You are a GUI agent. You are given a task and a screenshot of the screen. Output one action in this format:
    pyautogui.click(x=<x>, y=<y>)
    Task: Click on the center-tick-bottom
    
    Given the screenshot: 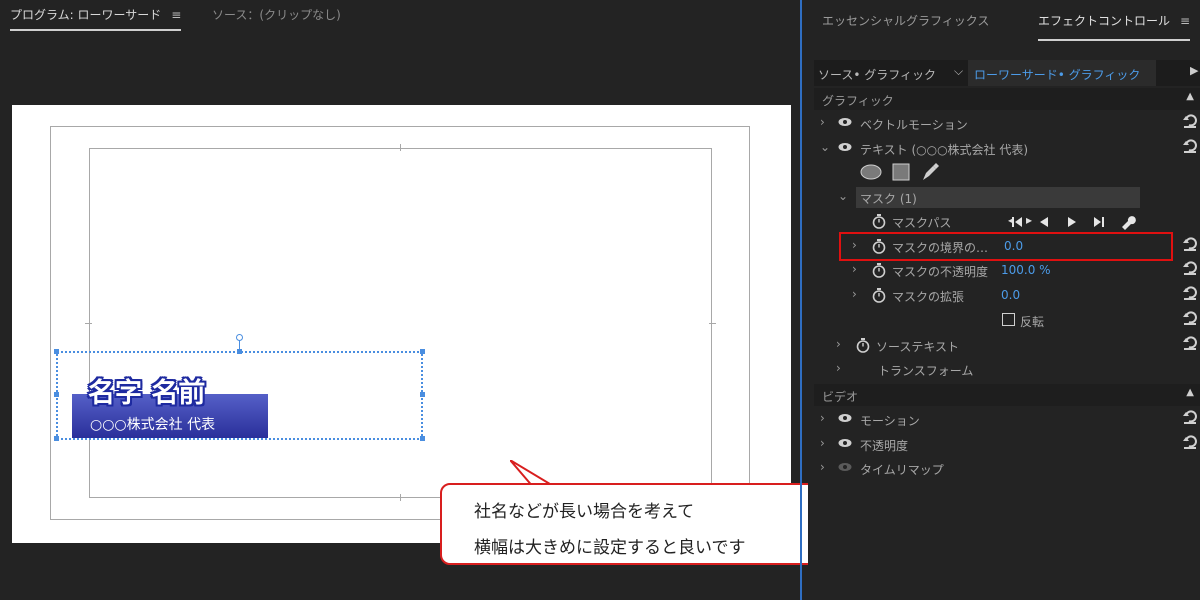 What is the action you would take?
    pyautogui.click(x=400, y=497)
    